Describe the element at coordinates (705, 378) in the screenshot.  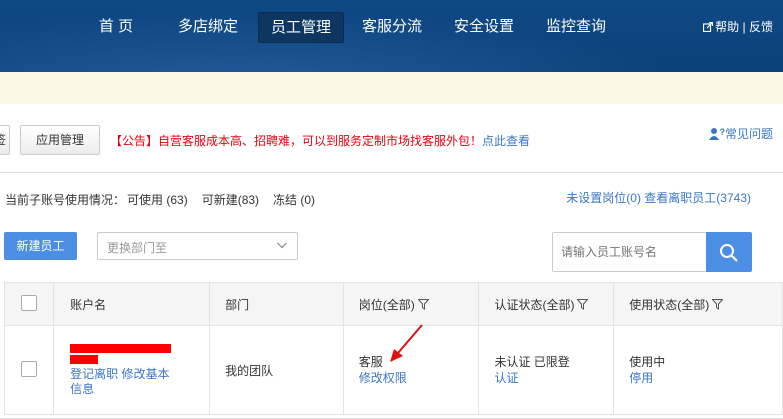
I see `disable-link: 停用` at that location.